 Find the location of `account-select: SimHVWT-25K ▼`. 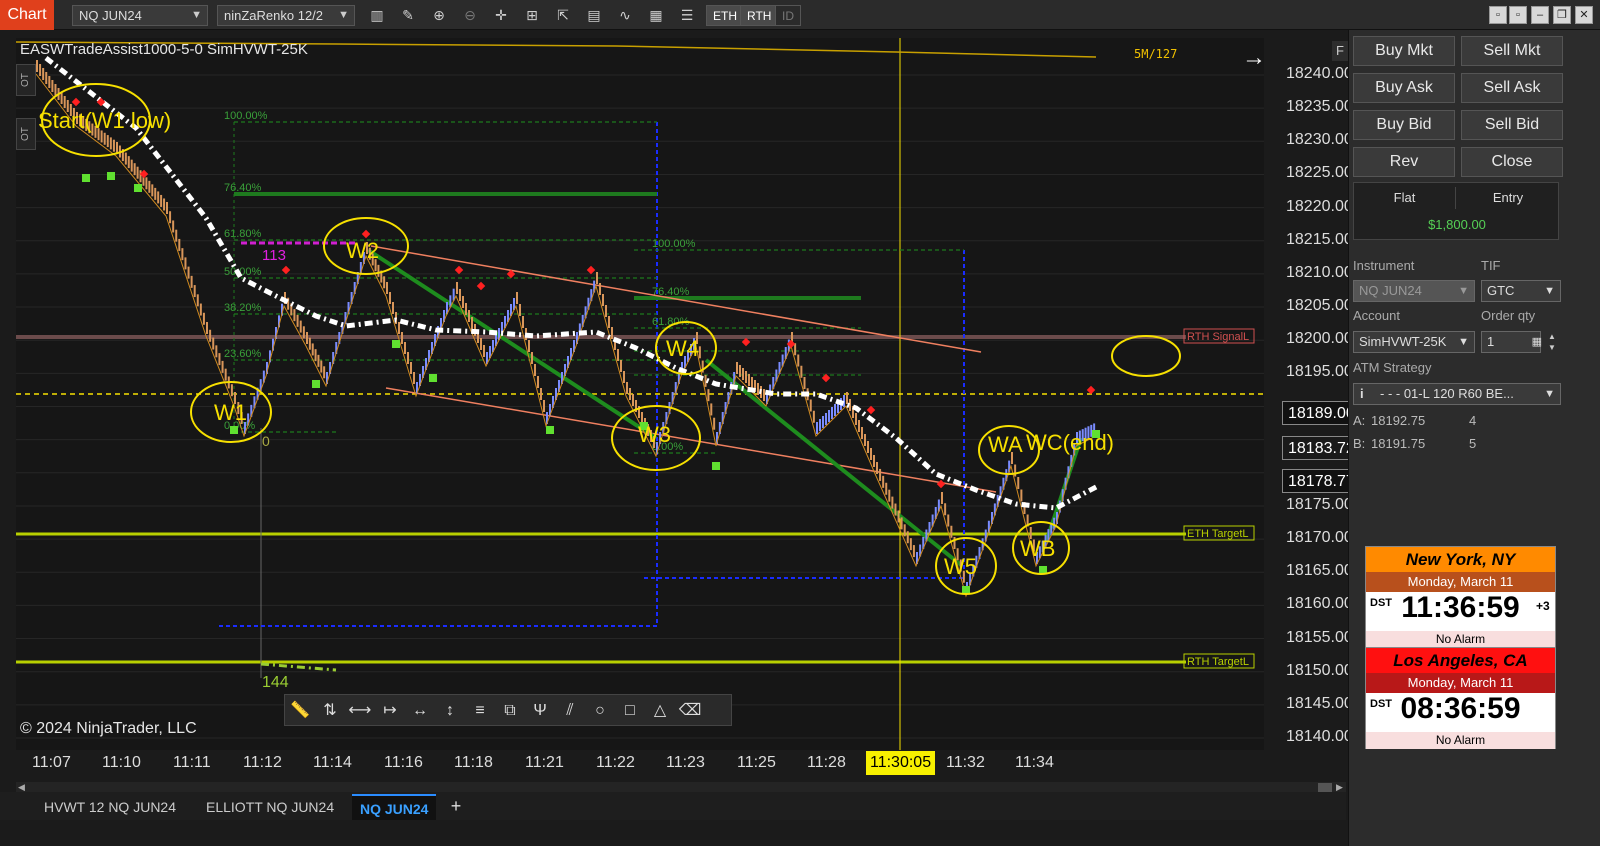

account-select: SimHVWT-25K ▼ is located at coordinates (1414, 342).